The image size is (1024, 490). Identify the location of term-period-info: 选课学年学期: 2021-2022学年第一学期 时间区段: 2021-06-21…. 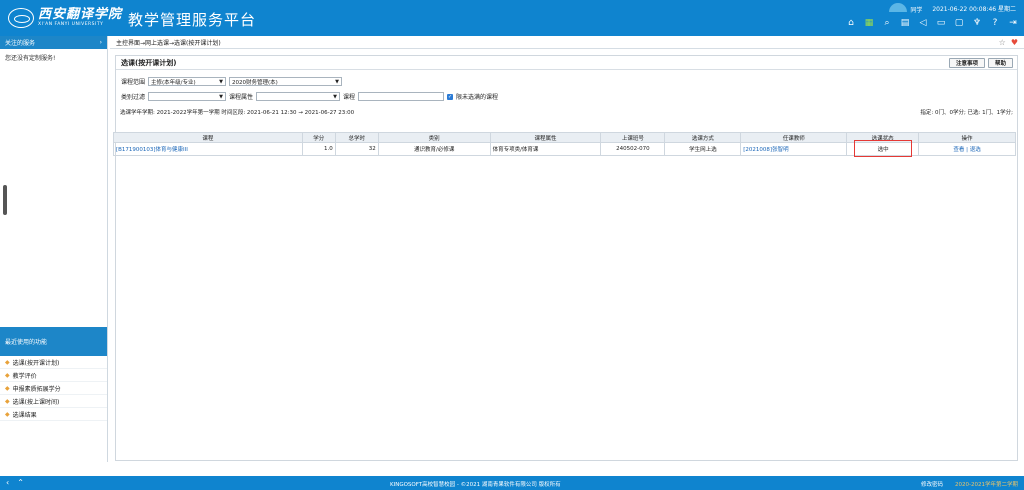
(237, 112).